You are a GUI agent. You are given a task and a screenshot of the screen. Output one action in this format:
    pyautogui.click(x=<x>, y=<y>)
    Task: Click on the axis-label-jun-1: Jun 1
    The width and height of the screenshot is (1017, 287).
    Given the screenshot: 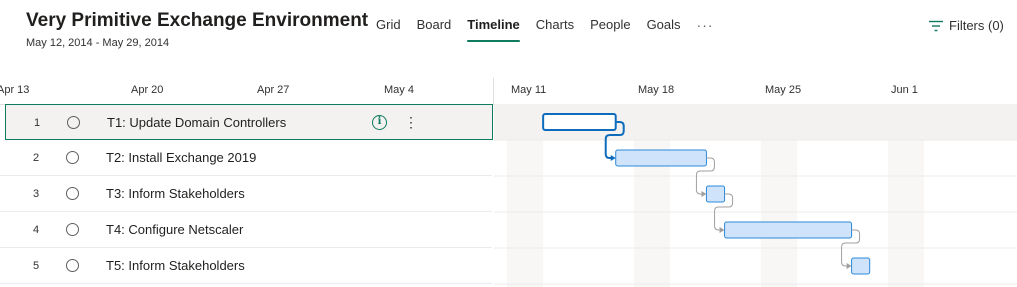 What is the action you would take?
    pyautogui.click(x=904, y=90)
    